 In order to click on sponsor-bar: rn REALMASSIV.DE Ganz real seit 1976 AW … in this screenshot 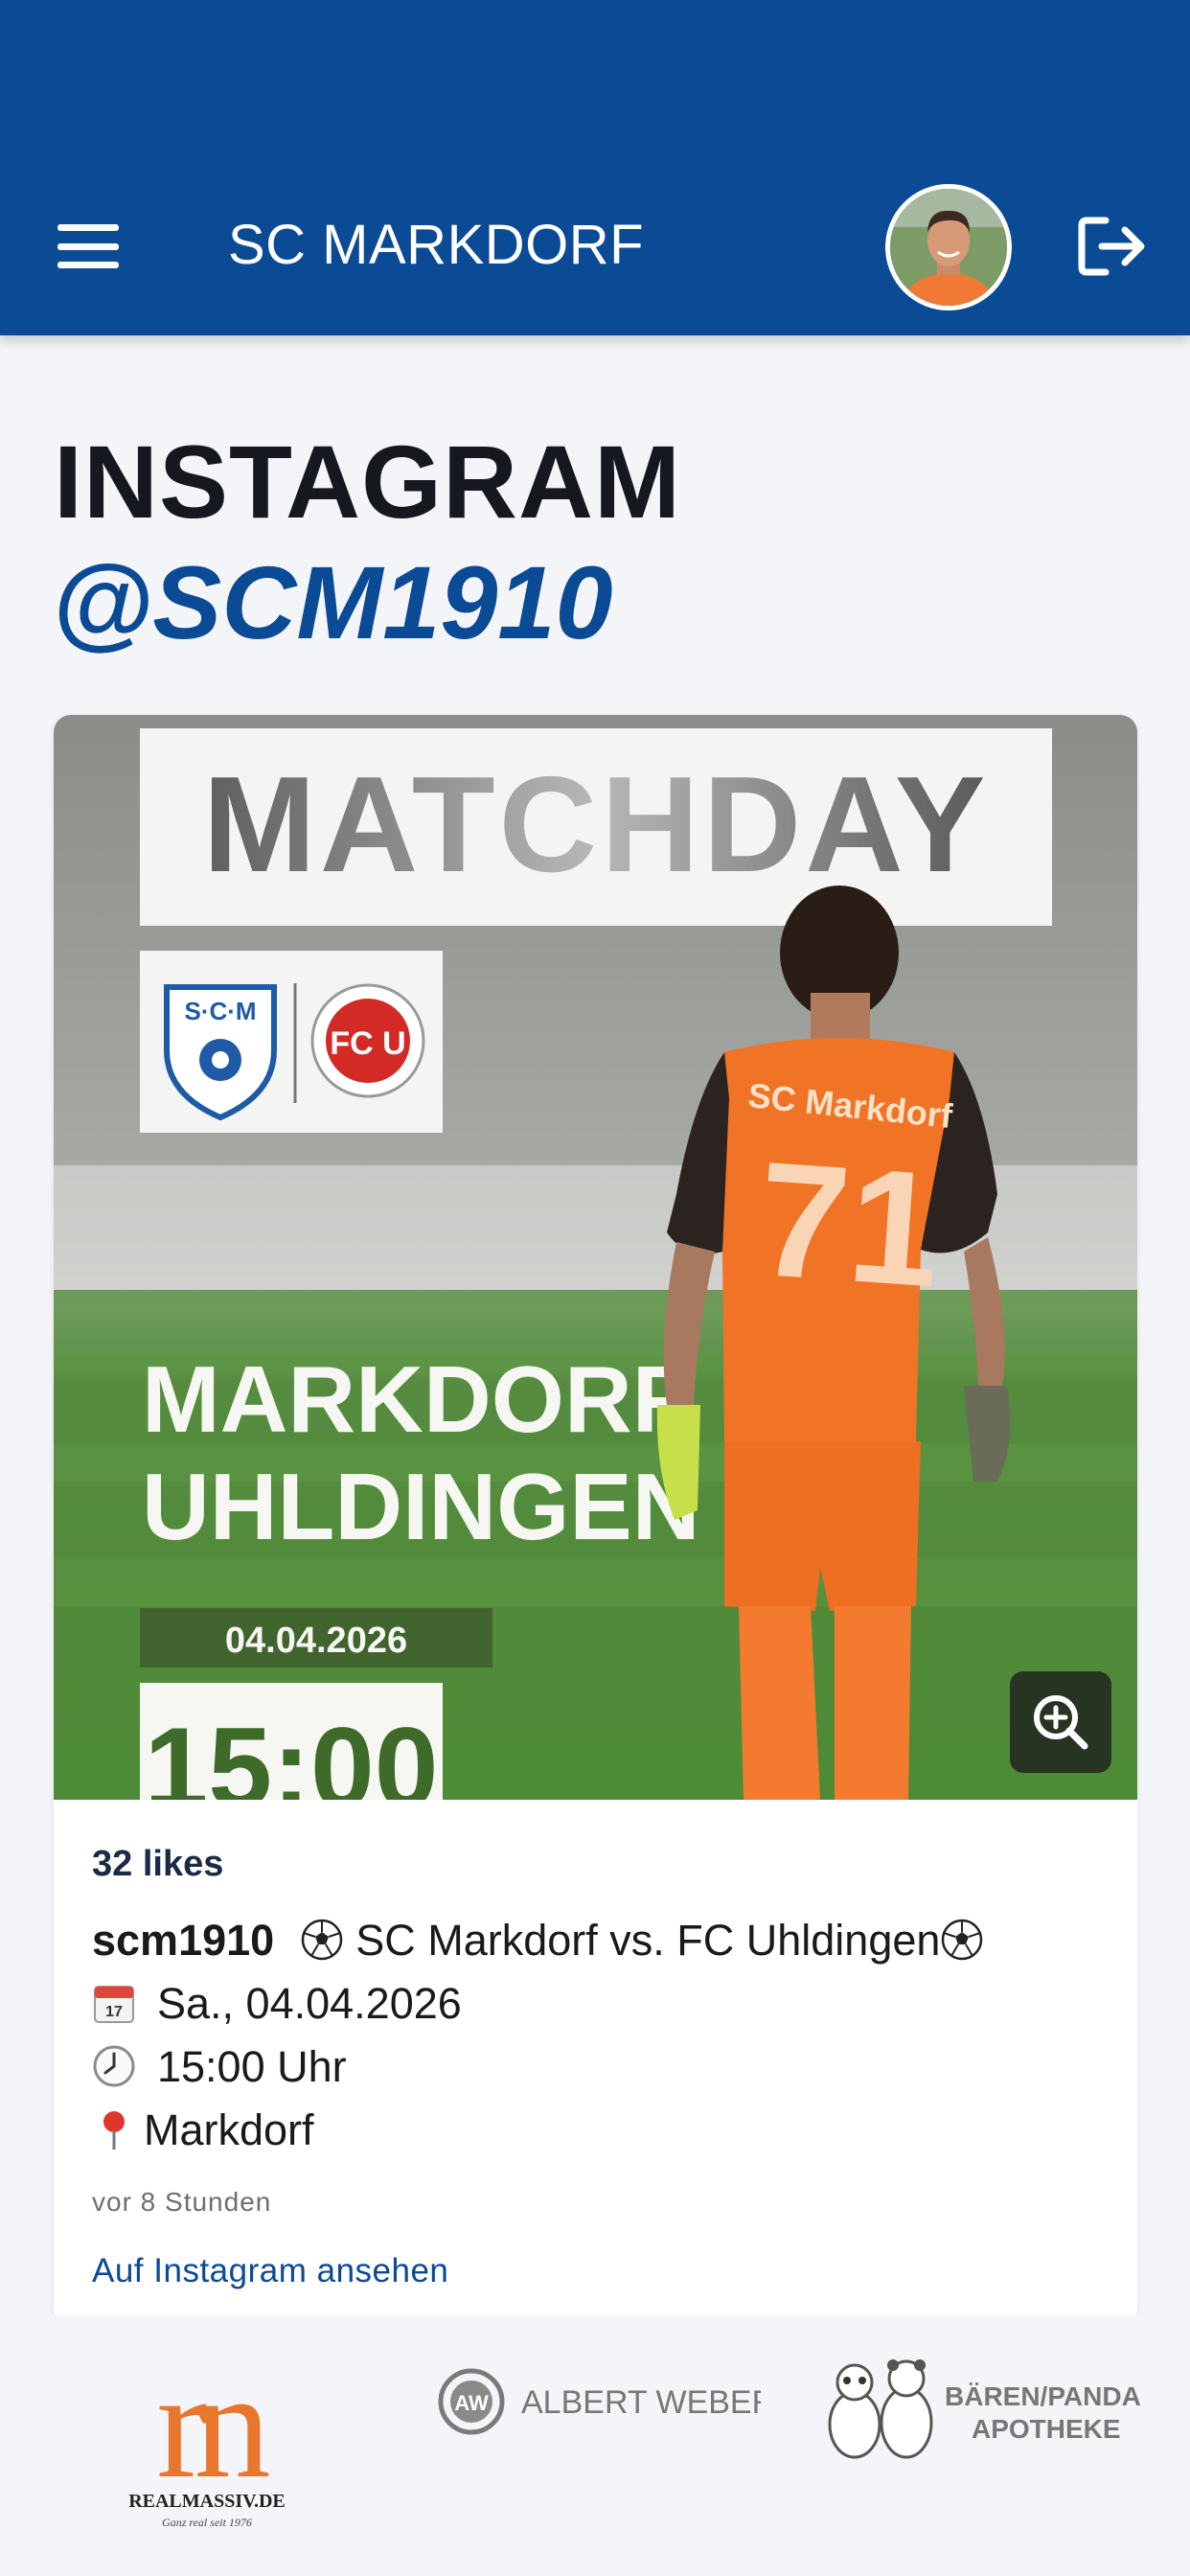, I will do `click(595, 2445)`.